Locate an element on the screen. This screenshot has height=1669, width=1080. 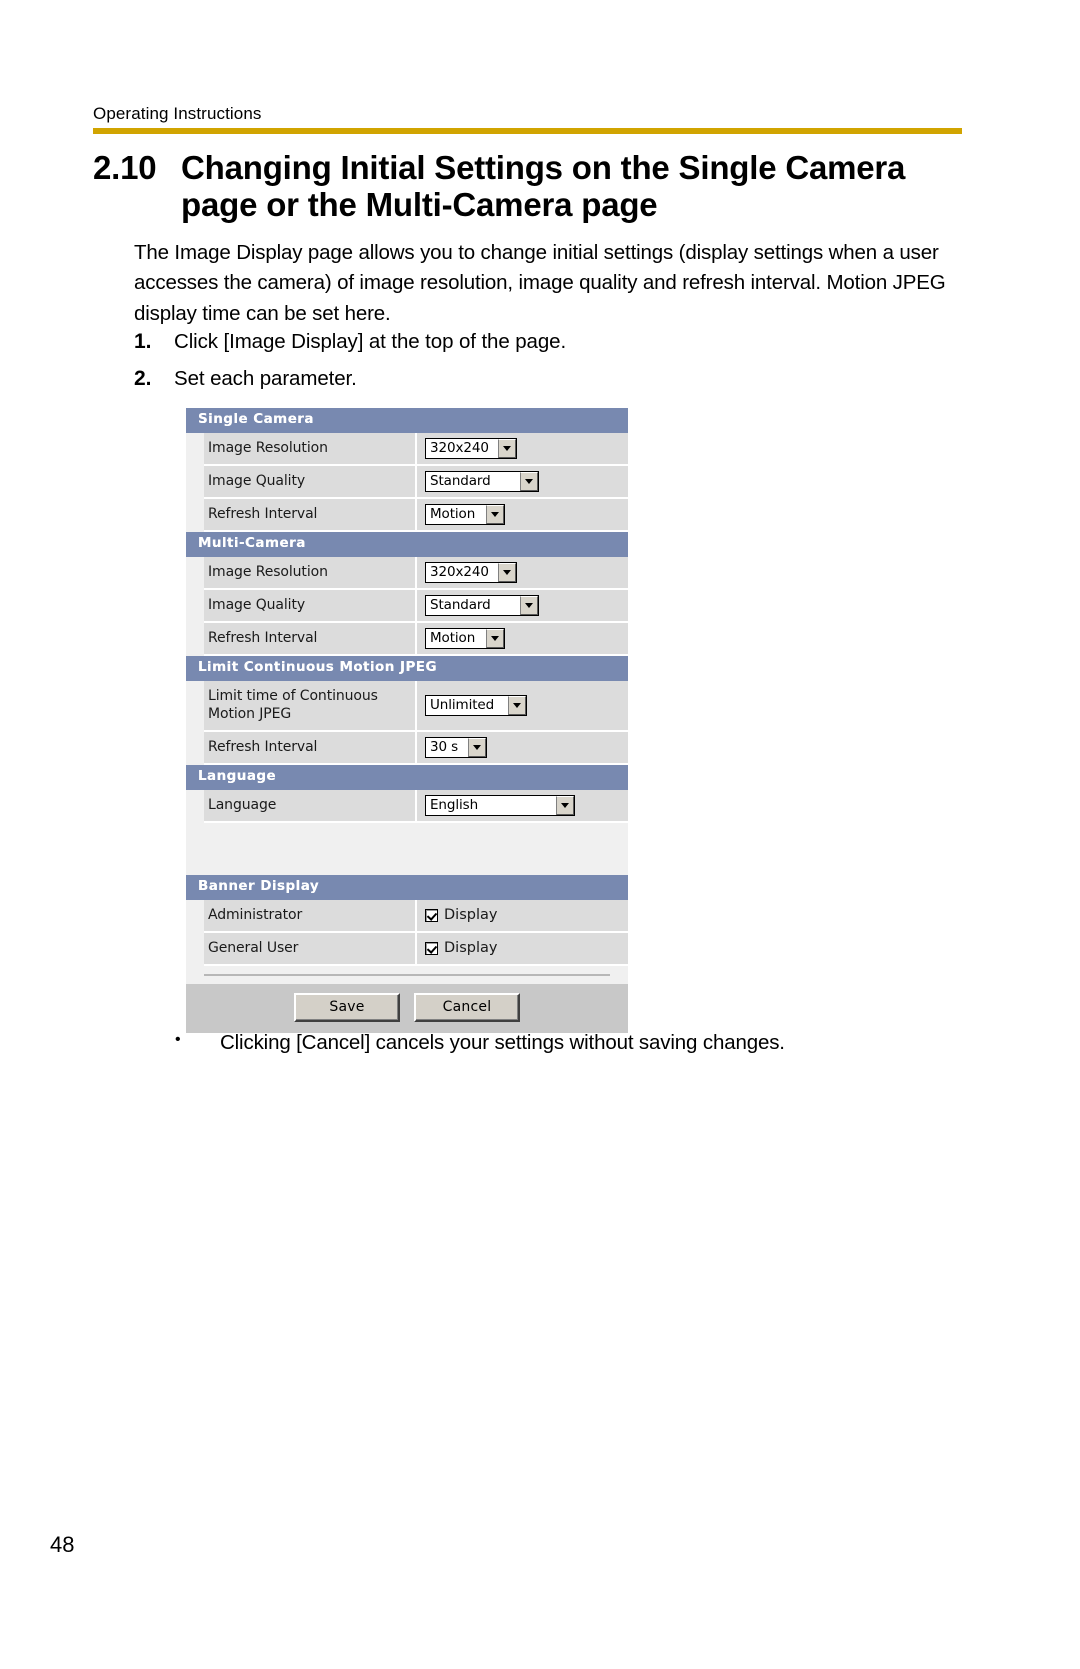
header-rule is located at coordinates (527, 131).